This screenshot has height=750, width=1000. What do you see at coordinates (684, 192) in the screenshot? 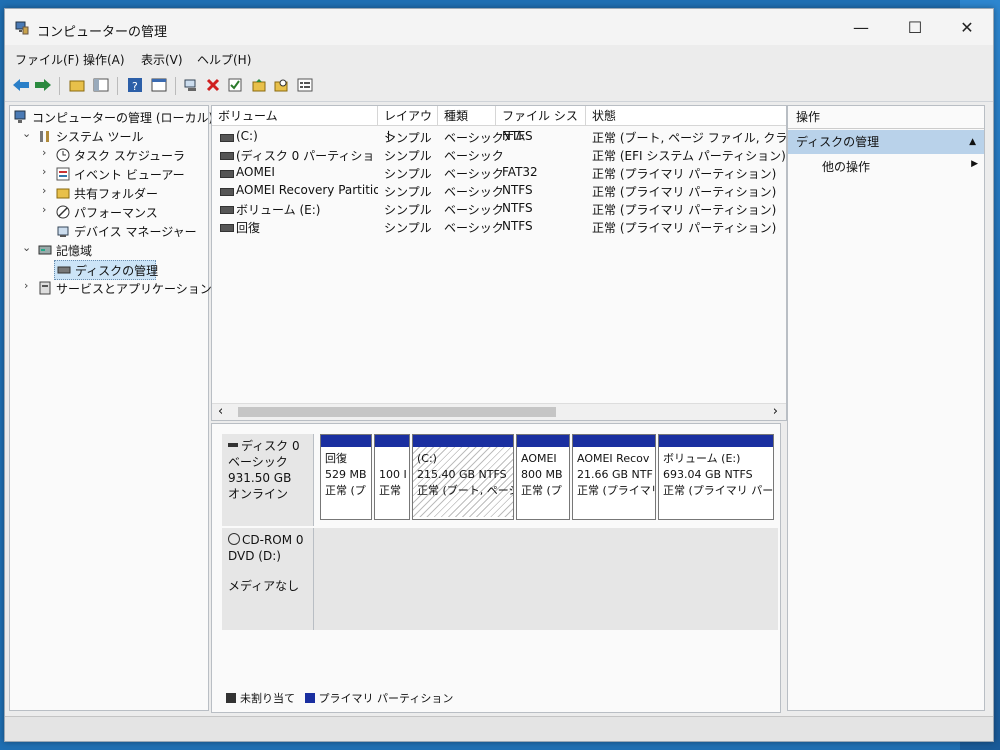
I see `cell-status: 正常 (プライマリ パーティション)` at bounding box center [684, 192].